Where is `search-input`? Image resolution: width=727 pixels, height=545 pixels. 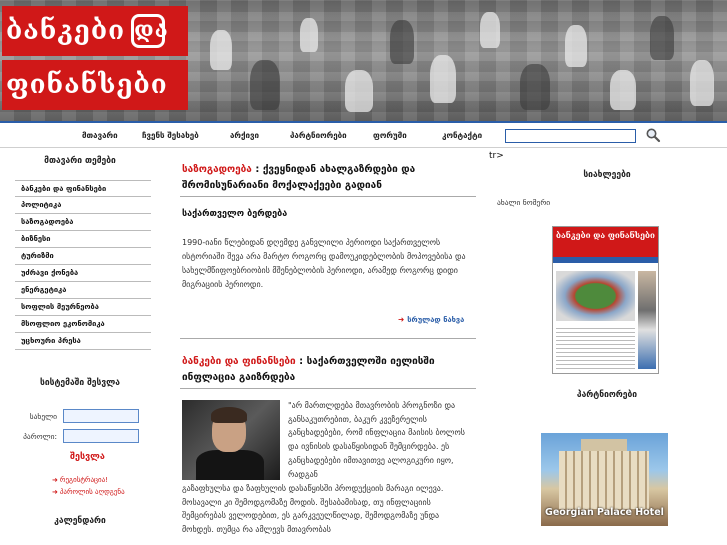
search-input is located at coordinates (570, 136).